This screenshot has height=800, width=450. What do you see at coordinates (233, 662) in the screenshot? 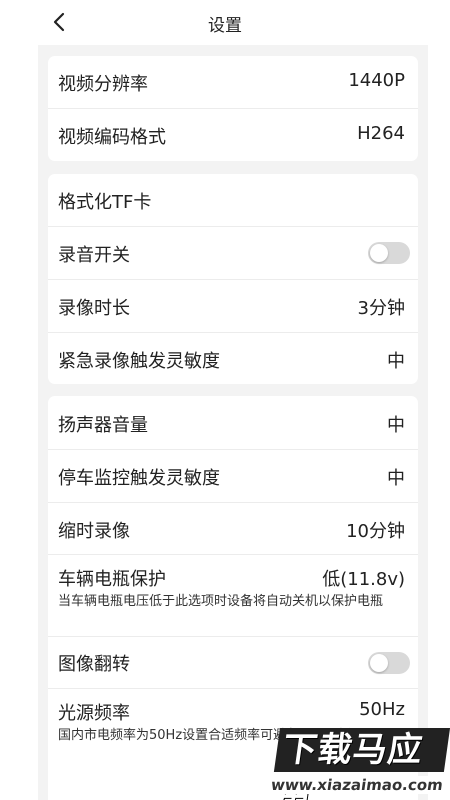
I see `setting-row-image-flip: 图像翻转` at bounding box center [233, 662].